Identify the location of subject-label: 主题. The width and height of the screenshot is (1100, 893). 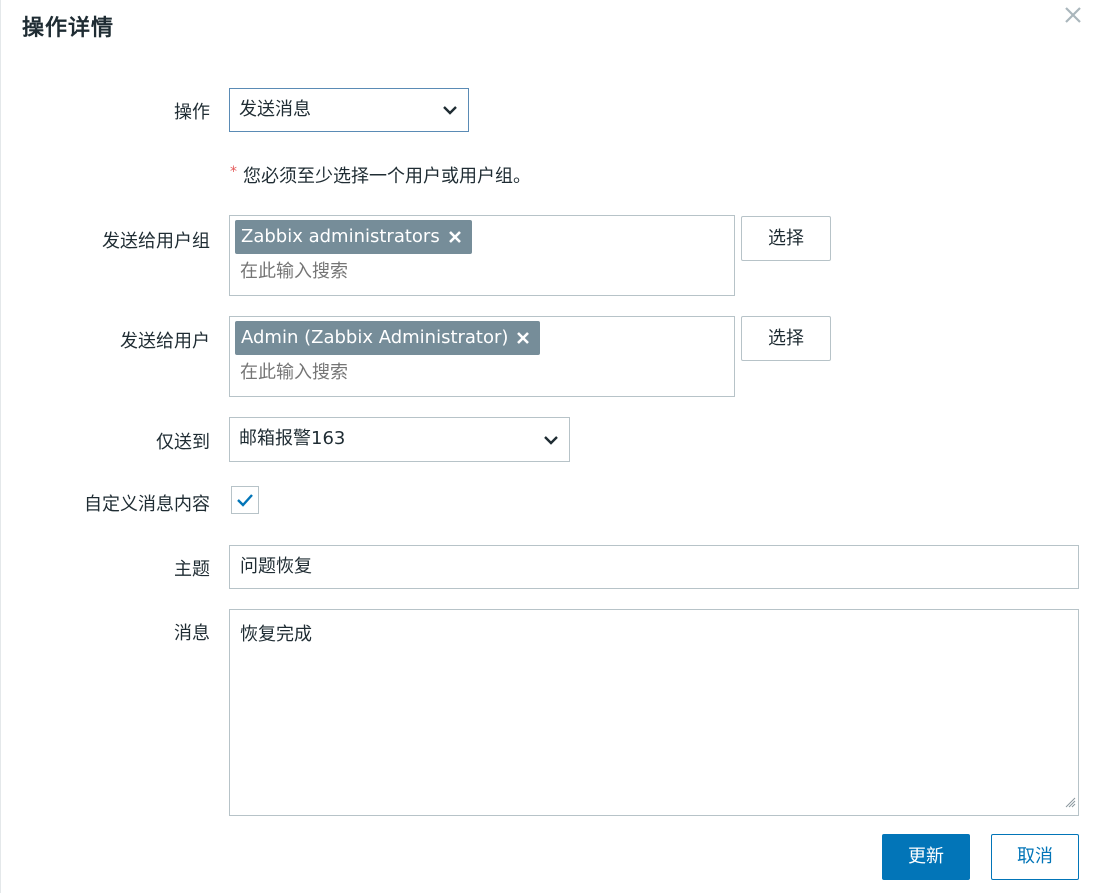
(192, 569).